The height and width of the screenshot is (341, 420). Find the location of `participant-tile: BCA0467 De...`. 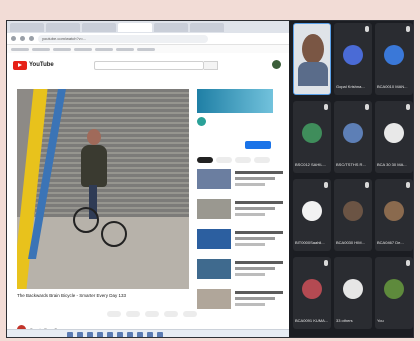

participant-tile: BCA0467 De... is located at coordinates (394, 215).